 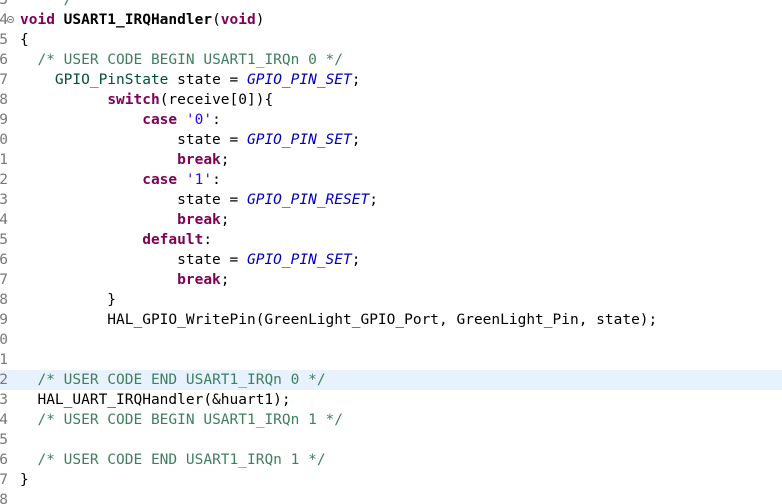 I want to click on code-text: HAL_UART_IRQHandler(&huart1);, so click(x=155, y=400).